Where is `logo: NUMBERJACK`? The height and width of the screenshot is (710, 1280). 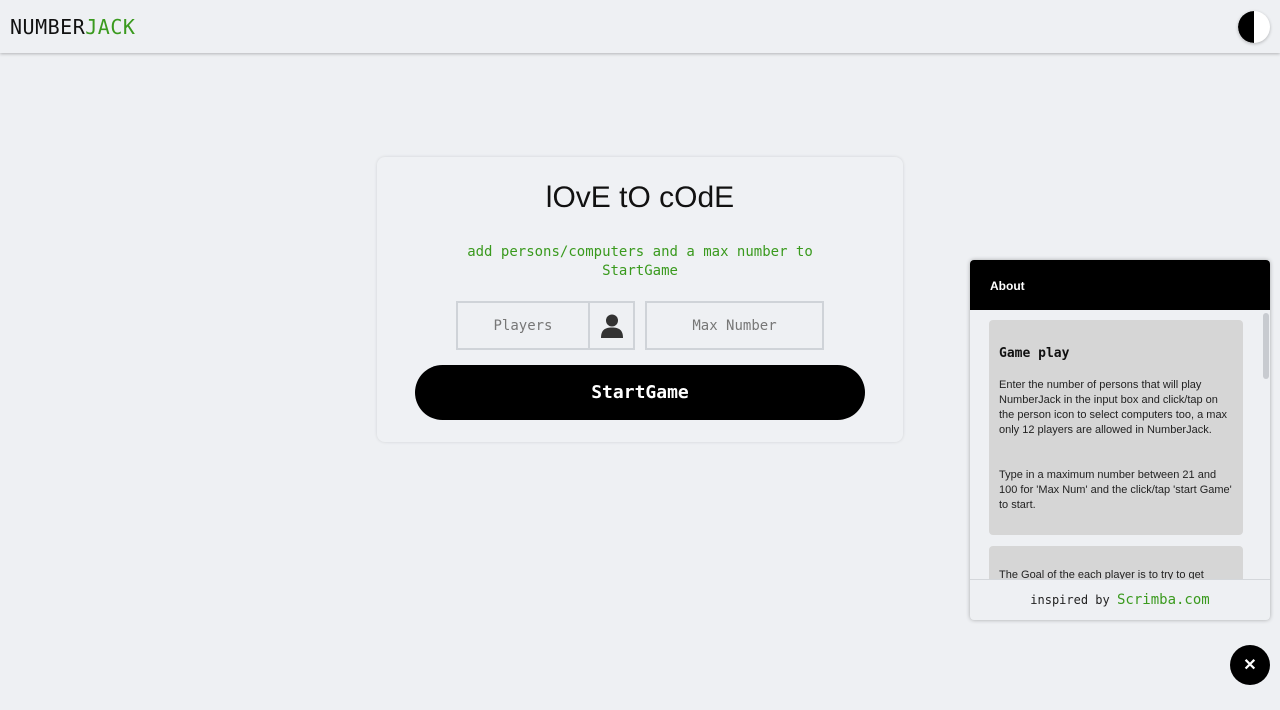 logo: NUMBERJACK is located at coordinates (72, 27).